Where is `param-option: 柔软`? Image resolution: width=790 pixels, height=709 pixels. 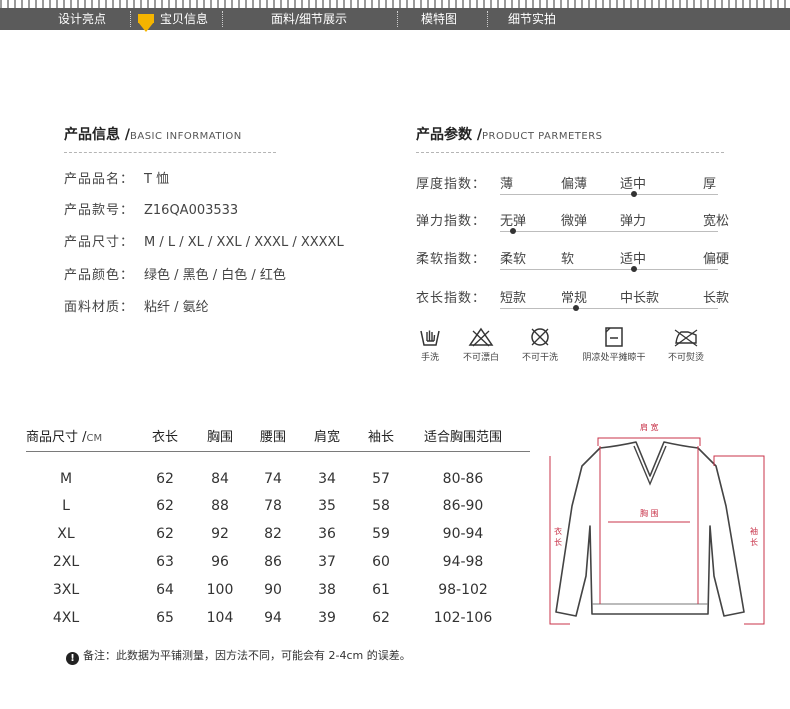 param-option: 柔软 is located at coordinates (513, 259).